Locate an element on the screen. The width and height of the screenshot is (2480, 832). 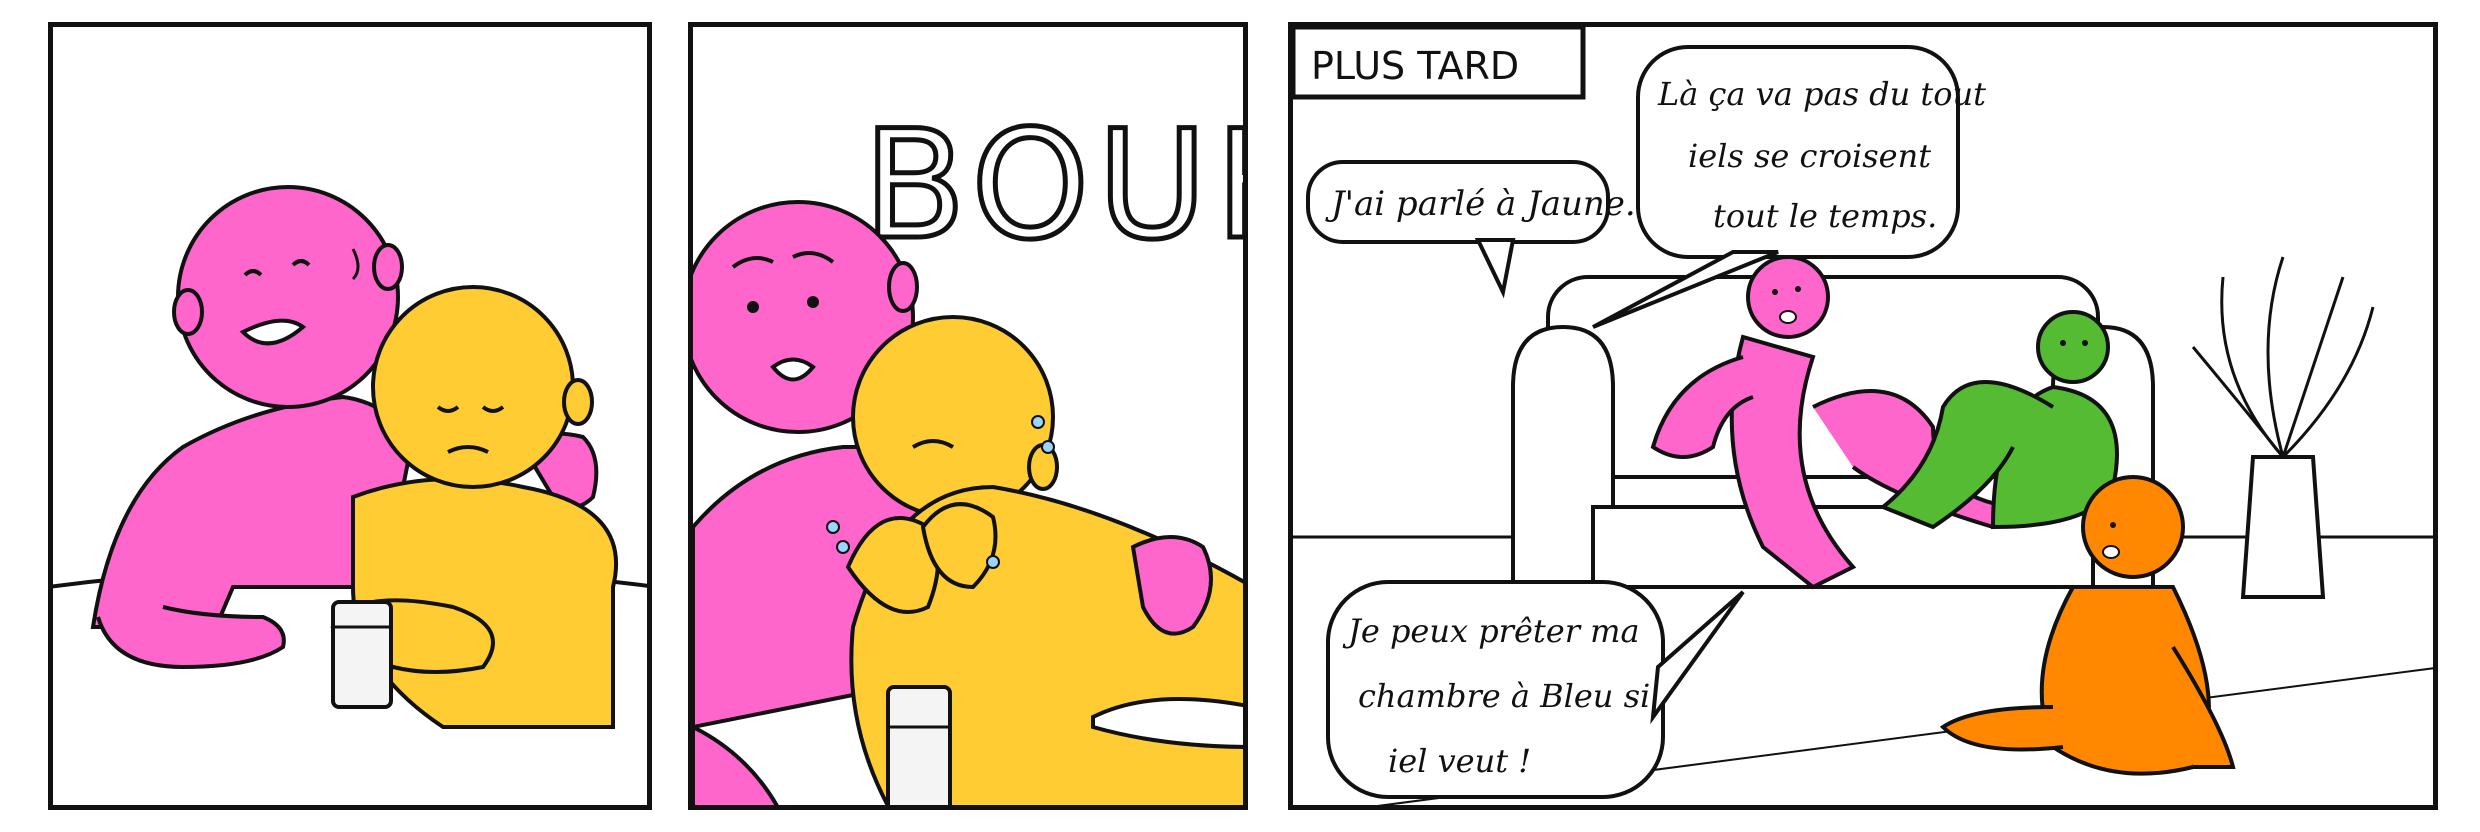
caption-plus-tard: PLUS TARD is located at coordinates (1415, 66).